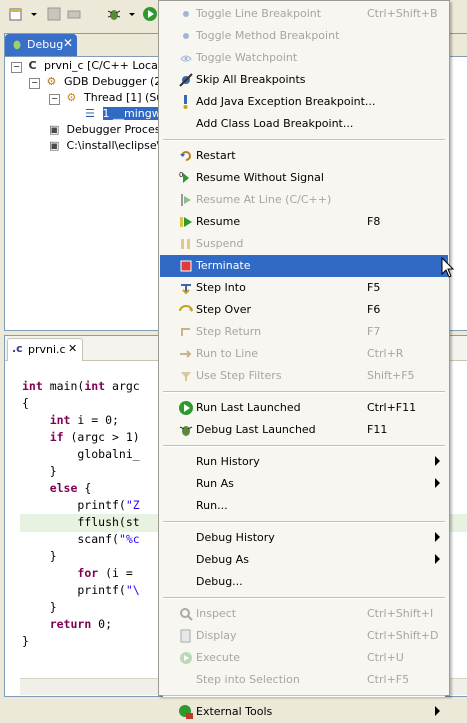 Image resolution: width=467 pixels, height=723 pixels. What do you see at coordinates (304, 560) in the screenshot?
I see `menu-item-debug-as: Debug As` at bounding box center [304, 560].